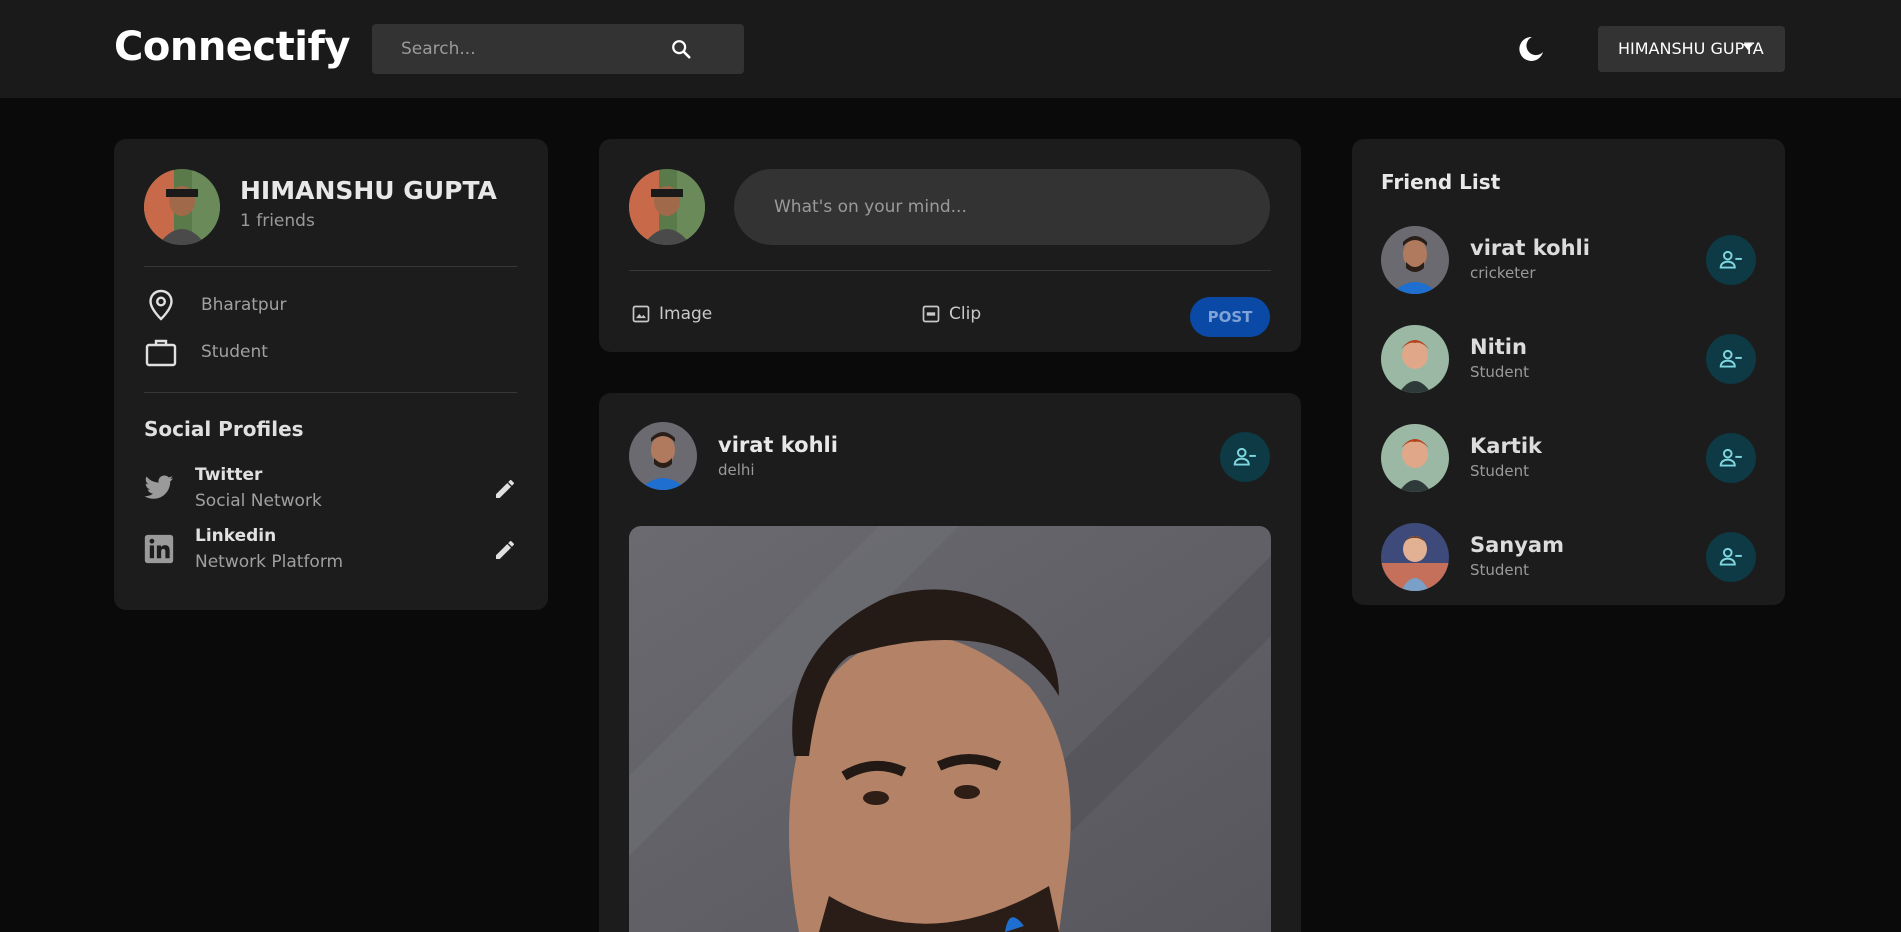 The width and height of the screenshot is (1901, 932). What do you see at coordinates (182, 207) in the screenshot?
I see `profile-avatar` at bounding box center [182, 207].